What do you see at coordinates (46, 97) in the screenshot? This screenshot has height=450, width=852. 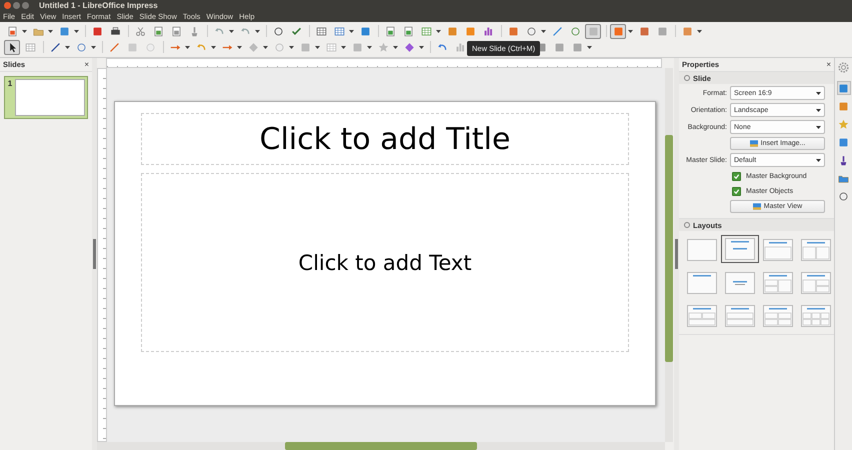 I see `slide-thumbnail: 1` at bounding box center [46, 97].